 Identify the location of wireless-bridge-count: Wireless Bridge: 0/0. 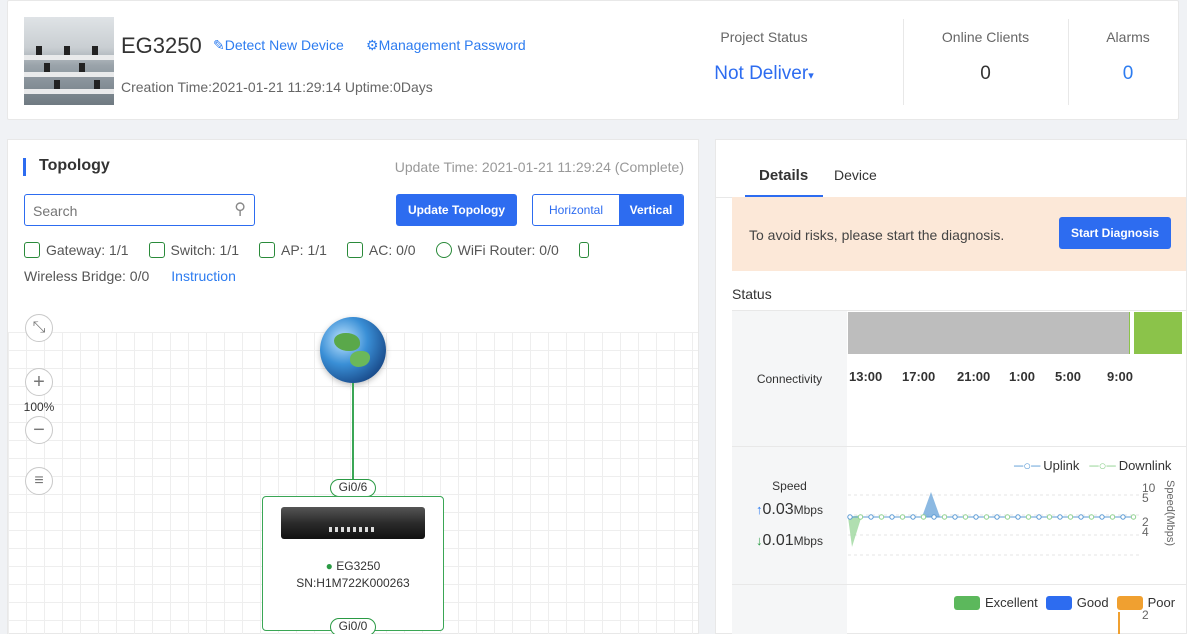
(86, 276).